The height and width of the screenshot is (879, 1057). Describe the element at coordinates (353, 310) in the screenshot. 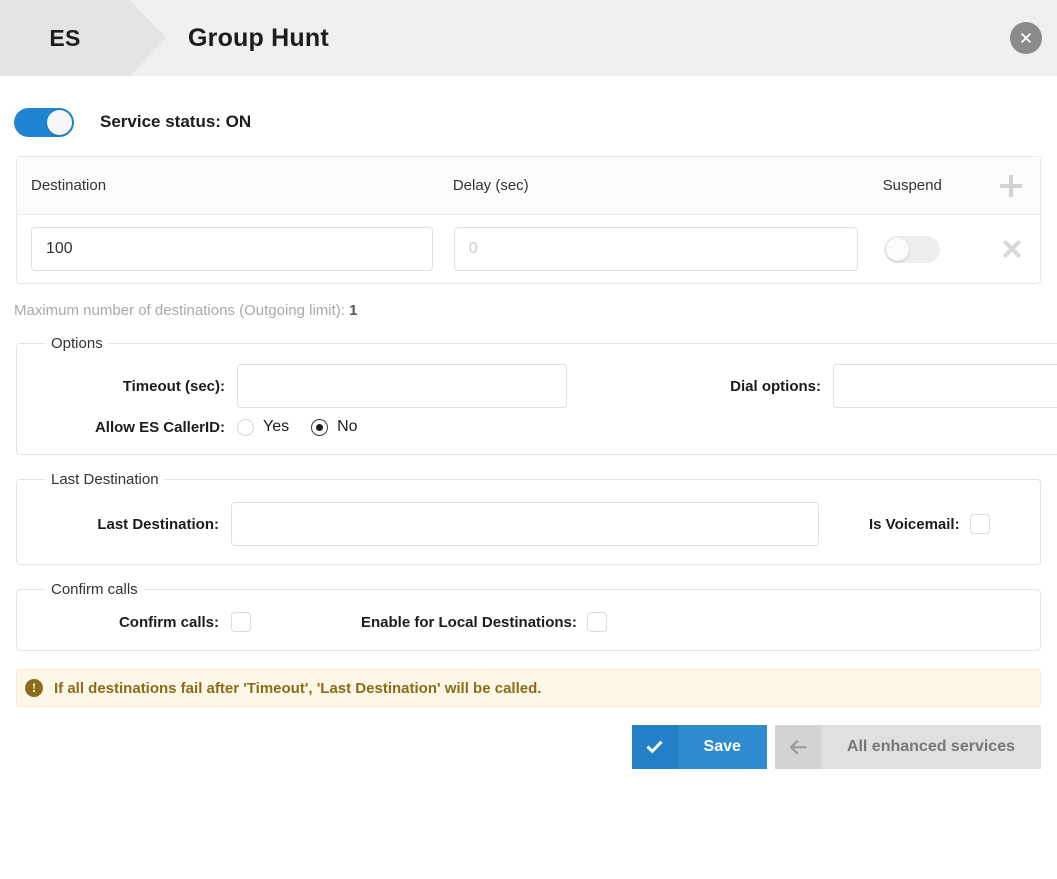

I see `max-destinations-value: 1` at that location.